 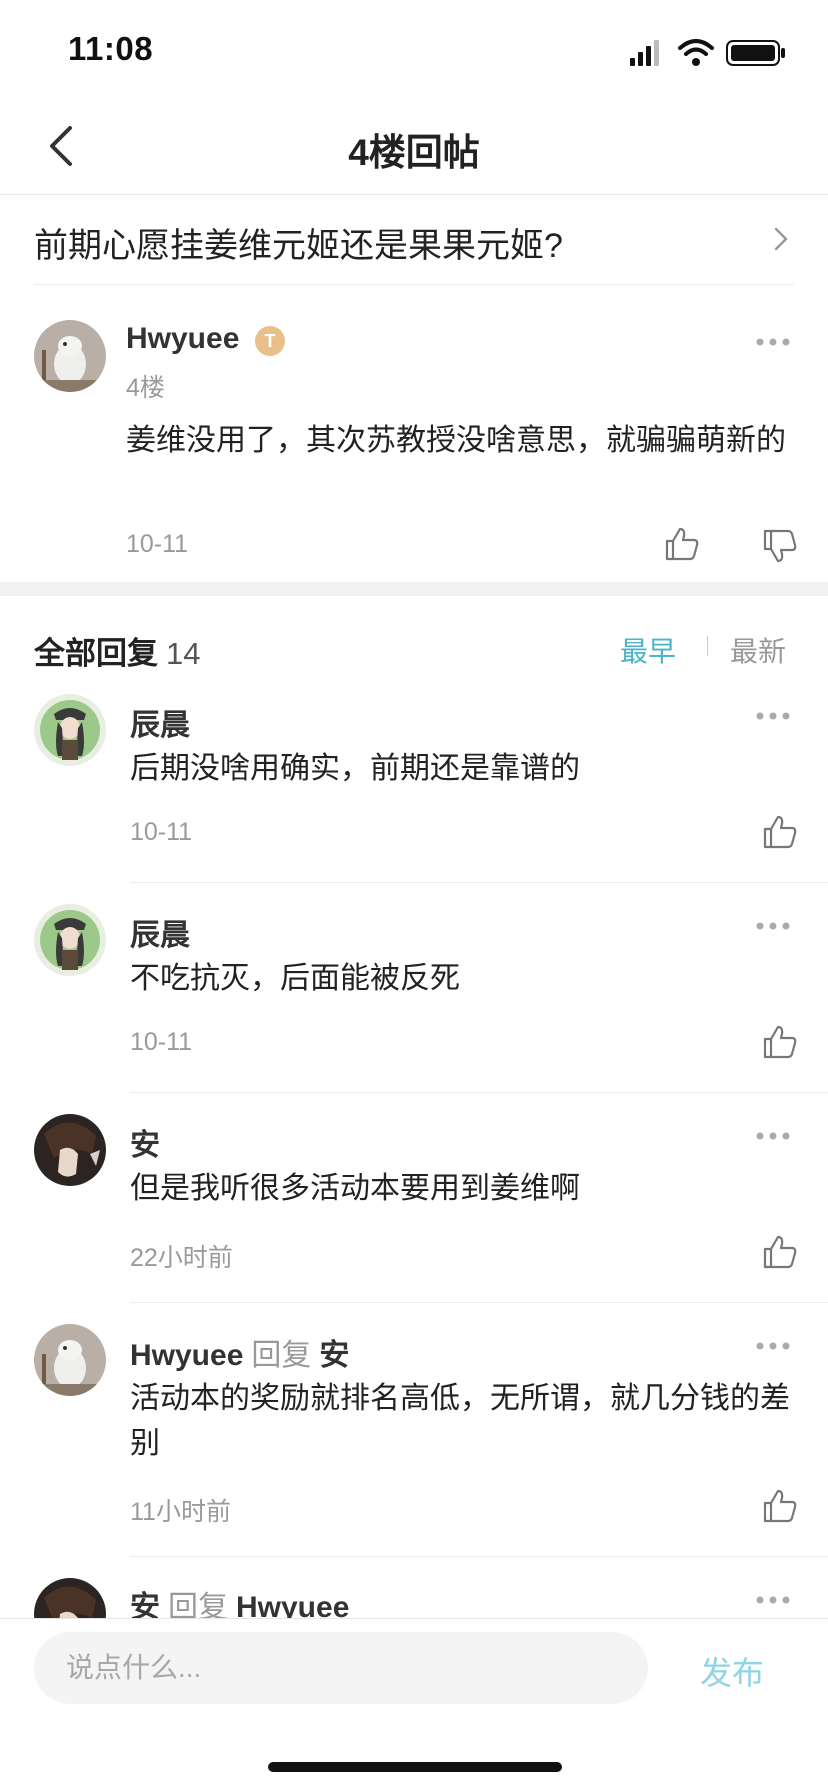 What do you see at coordinates (111, 48) in the screenshot?
I see `status-time: 11:08` at bounding box center [111, 48].